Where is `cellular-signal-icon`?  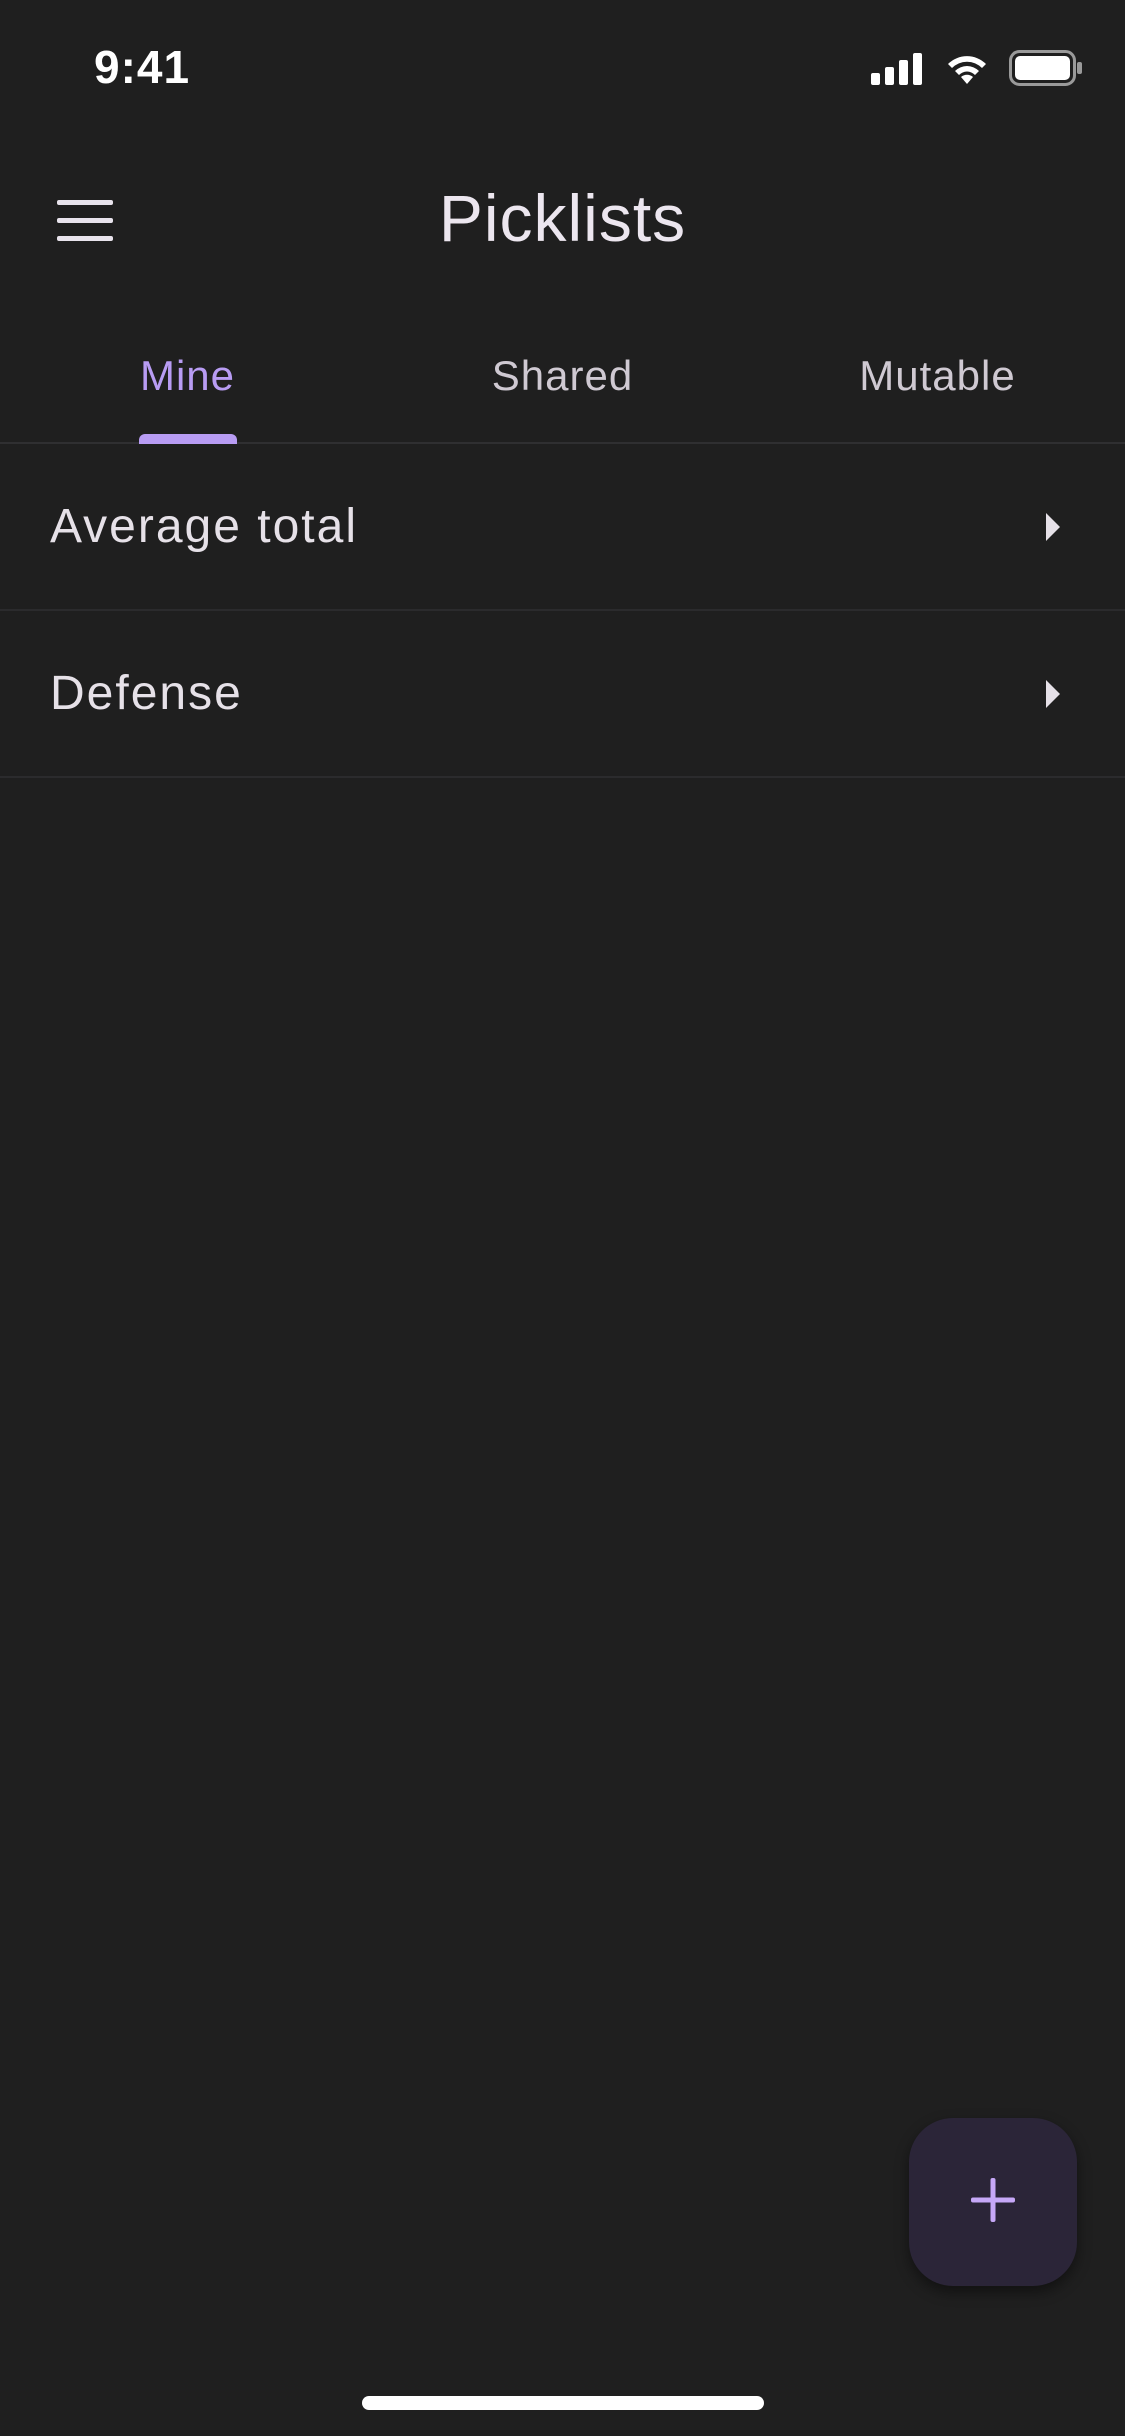
cellular-signal-icon is located at coordinates (898, 70).